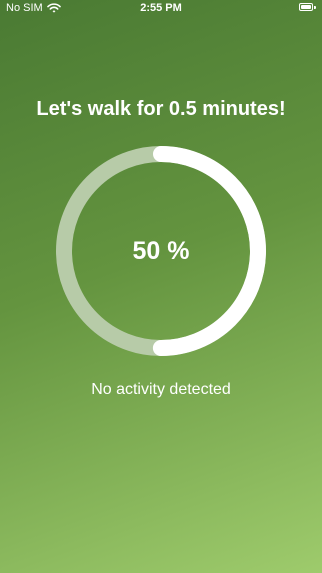 The width and height of the screenshot is (322, 573). What do you see at coordinates (315, 7) in the screenshot?
I see `battery-nub` at bounding box center [315, 7].